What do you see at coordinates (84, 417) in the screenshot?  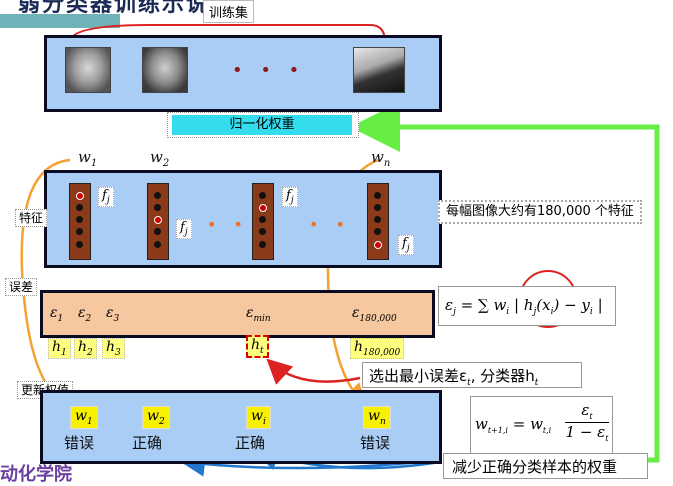 I see `update-w1: w1` at bounding box center [84, 417].